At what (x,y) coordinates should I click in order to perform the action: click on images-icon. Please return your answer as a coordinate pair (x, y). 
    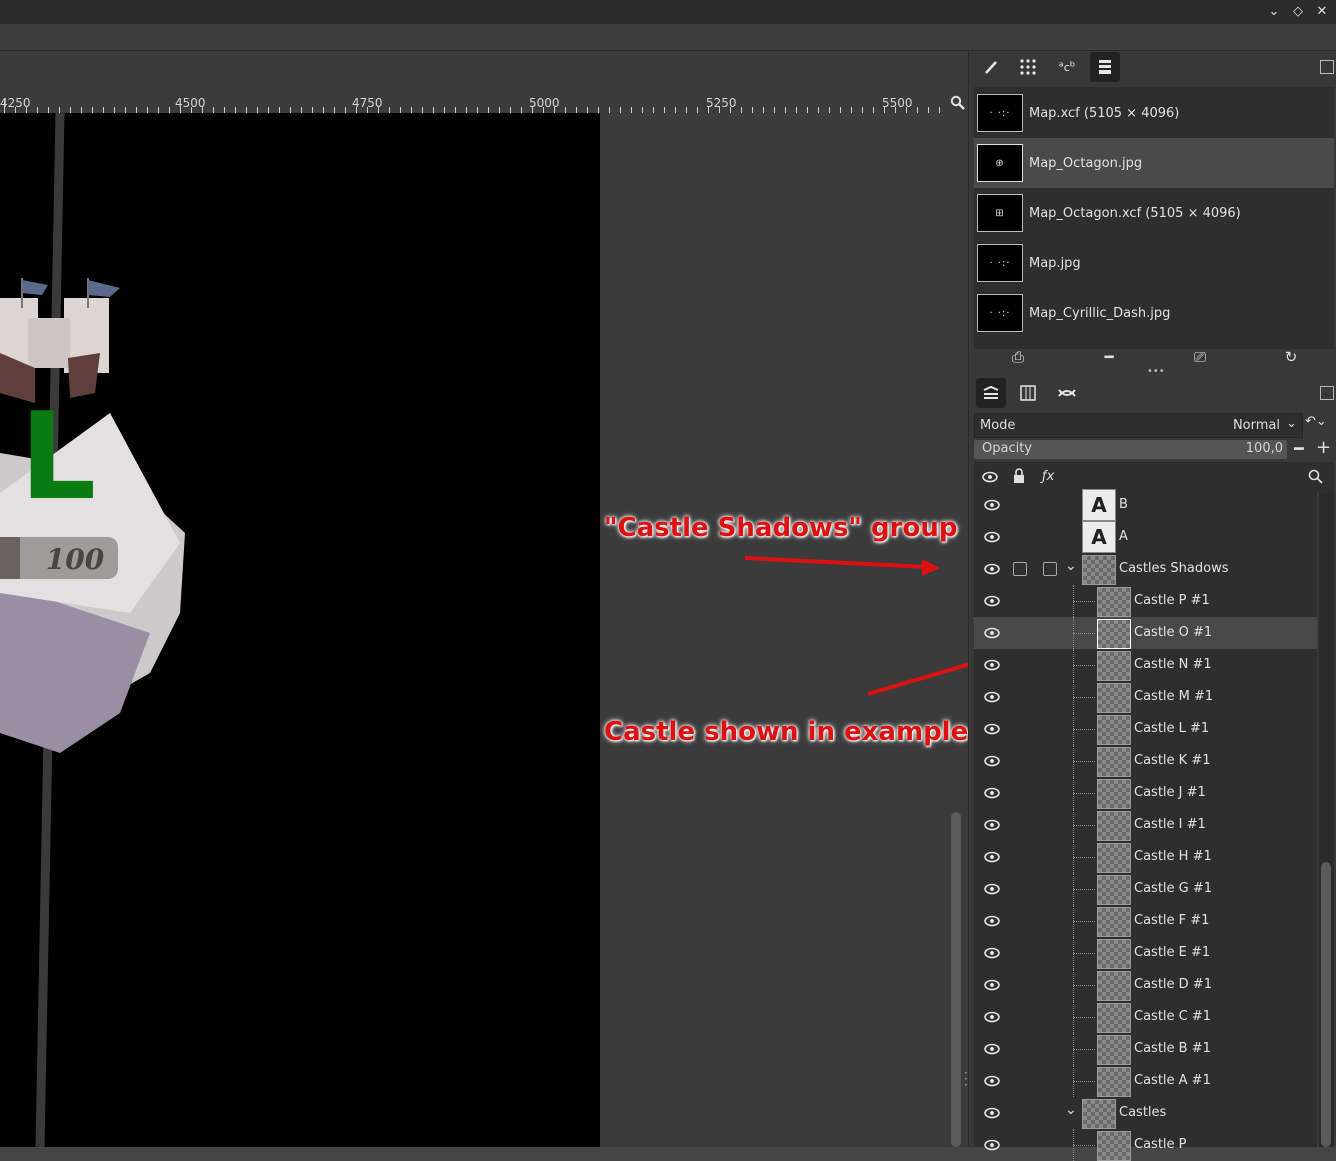
    Looking at the image, I should click on (1105, 67).